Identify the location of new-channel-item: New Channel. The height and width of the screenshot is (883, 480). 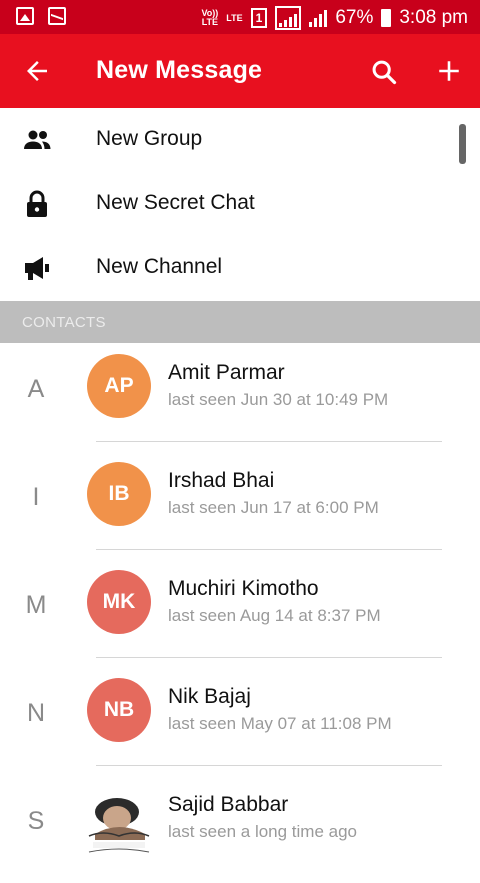
(240, 268).